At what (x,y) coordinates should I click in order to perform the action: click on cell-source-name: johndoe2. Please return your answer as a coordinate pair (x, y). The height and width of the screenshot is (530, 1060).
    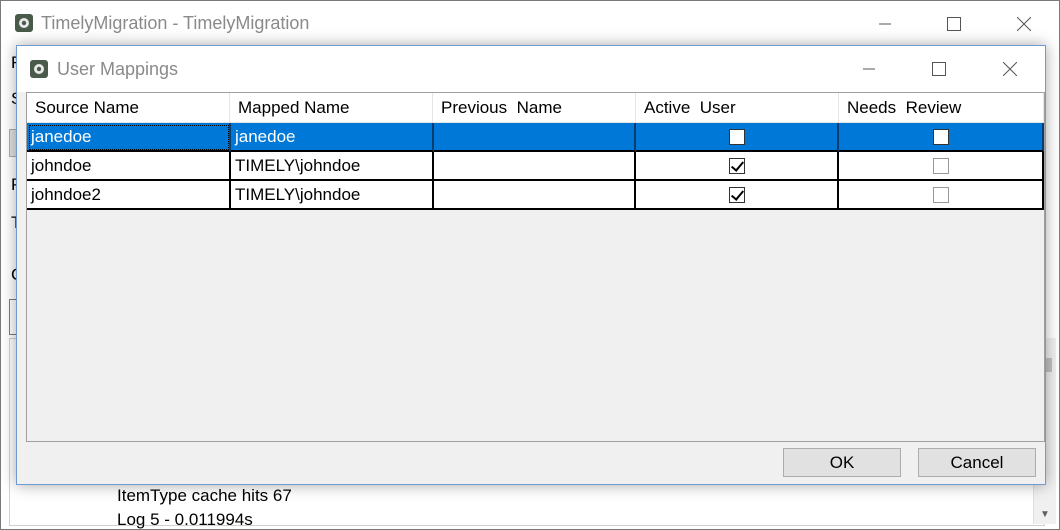
    Looking at the image, I should click on (129, 195).